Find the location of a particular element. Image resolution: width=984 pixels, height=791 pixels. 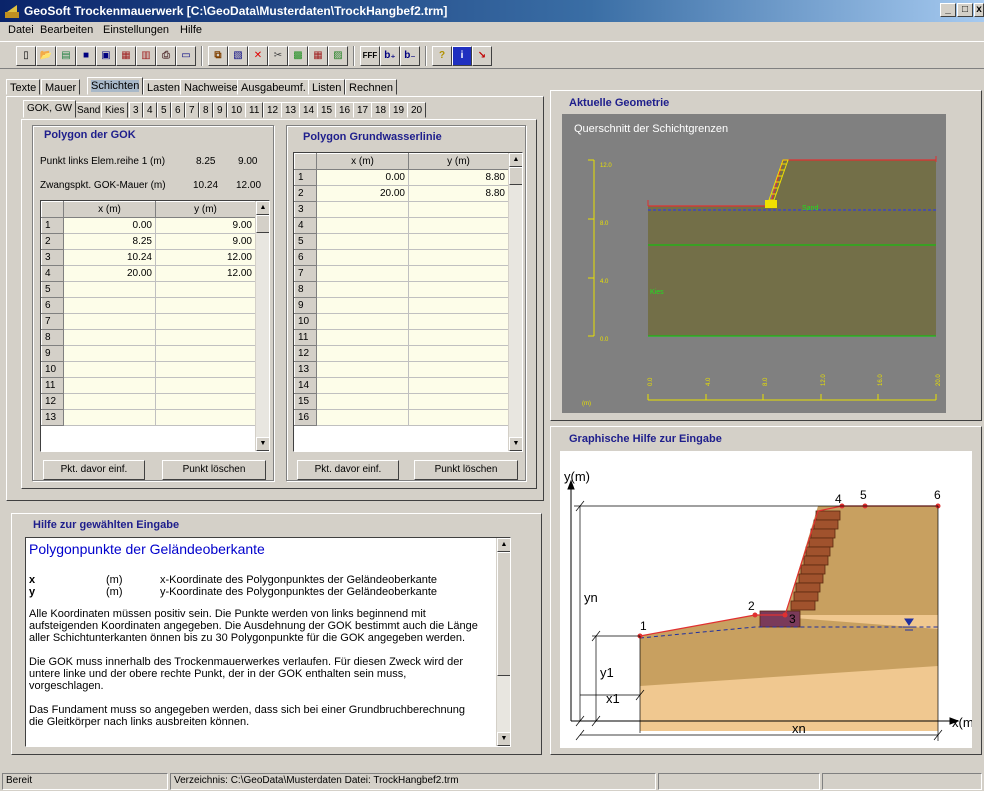

paste-icon: ▧ is located at coordinates (238, 56).